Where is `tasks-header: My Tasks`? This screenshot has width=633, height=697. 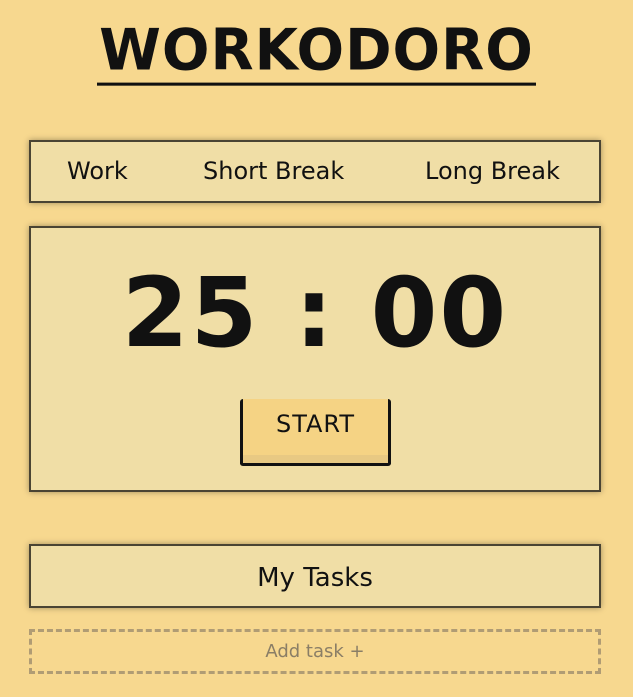
tasks-header: My Tasks is located at coordinates (315, 576).